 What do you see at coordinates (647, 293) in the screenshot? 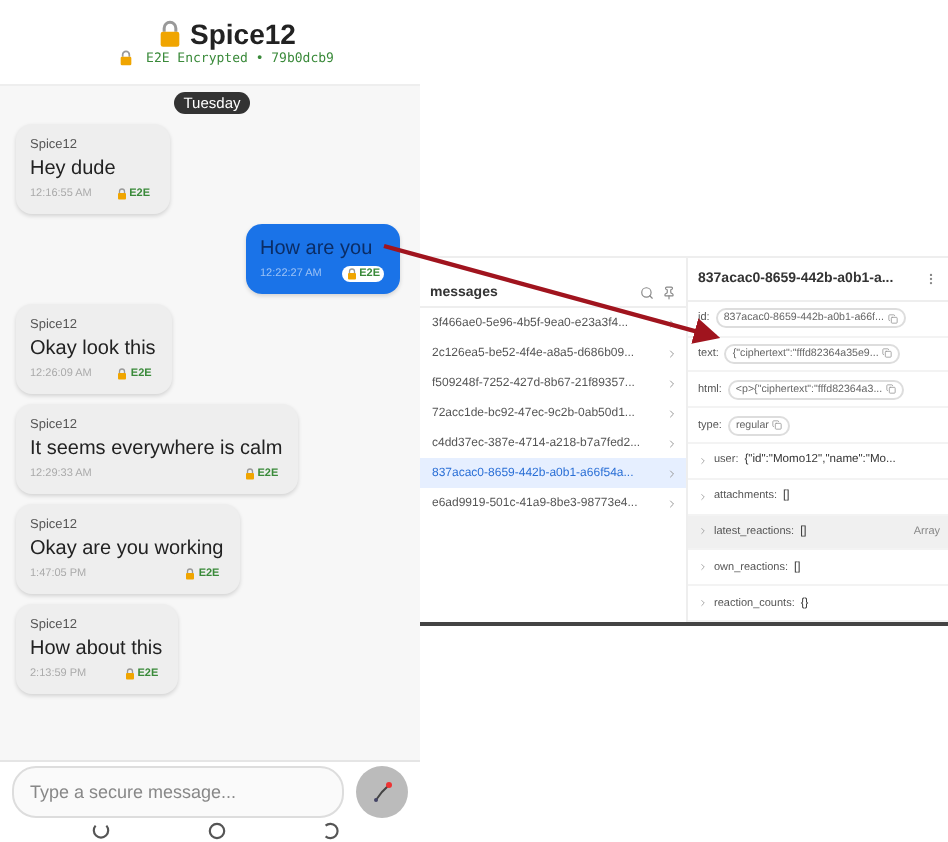
I see `search-icon` at bounding box center [647, 293].